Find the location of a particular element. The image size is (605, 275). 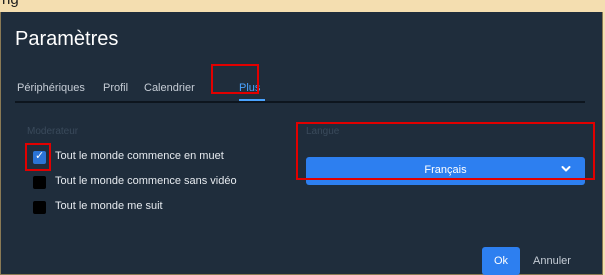

moderator-label: Moderateur is located at coordinates (53, 131).